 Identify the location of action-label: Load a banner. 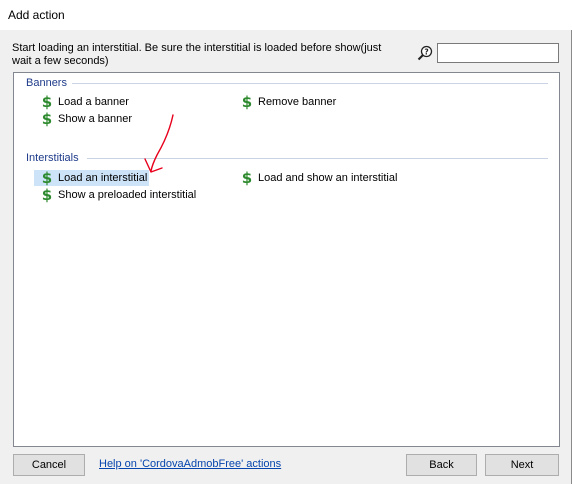
(93, 101).